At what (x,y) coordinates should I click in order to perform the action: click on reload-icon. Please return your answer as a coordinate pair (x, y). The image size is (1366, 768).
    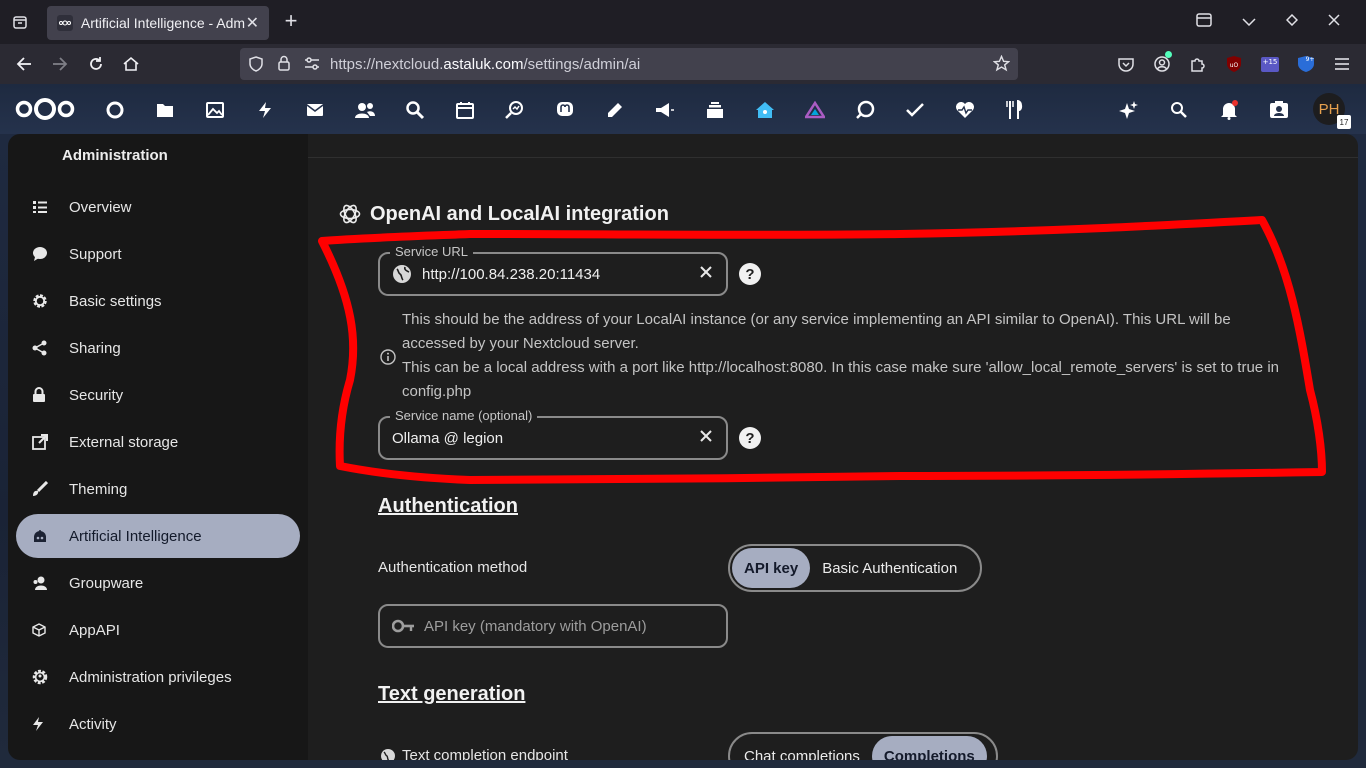
    Looking at the image, I should click on (96, 64).